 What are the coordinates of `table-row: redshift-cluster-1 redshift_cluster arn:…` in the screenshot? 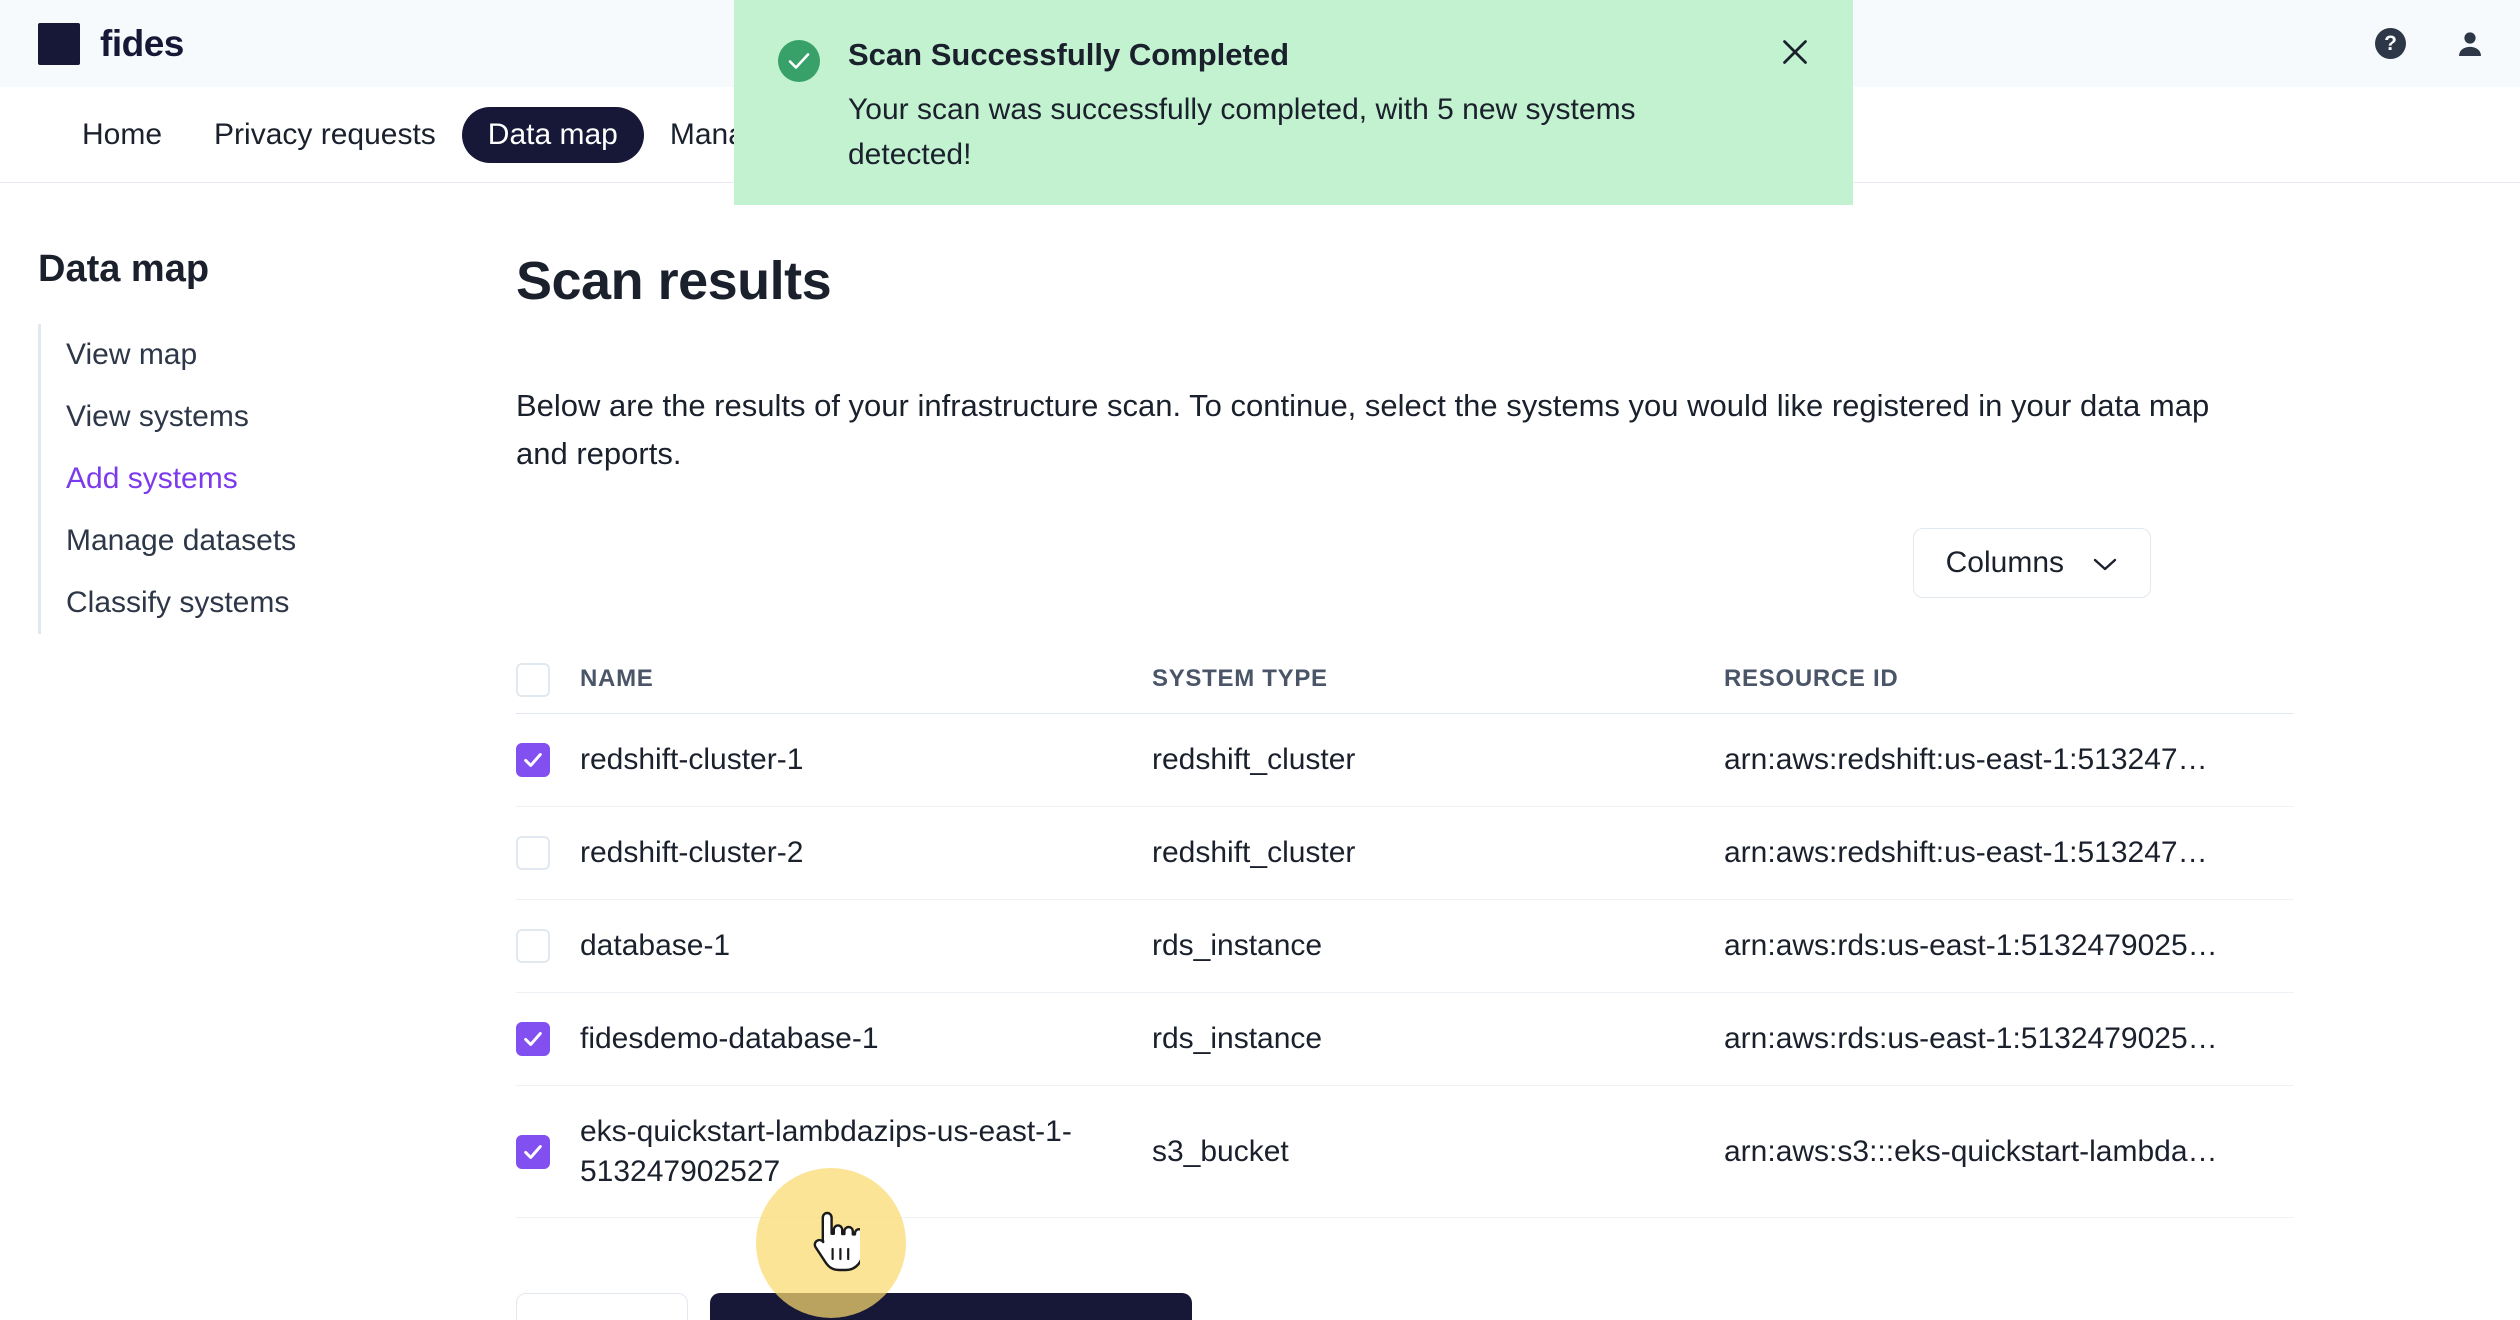 It's located at (1405, 760).